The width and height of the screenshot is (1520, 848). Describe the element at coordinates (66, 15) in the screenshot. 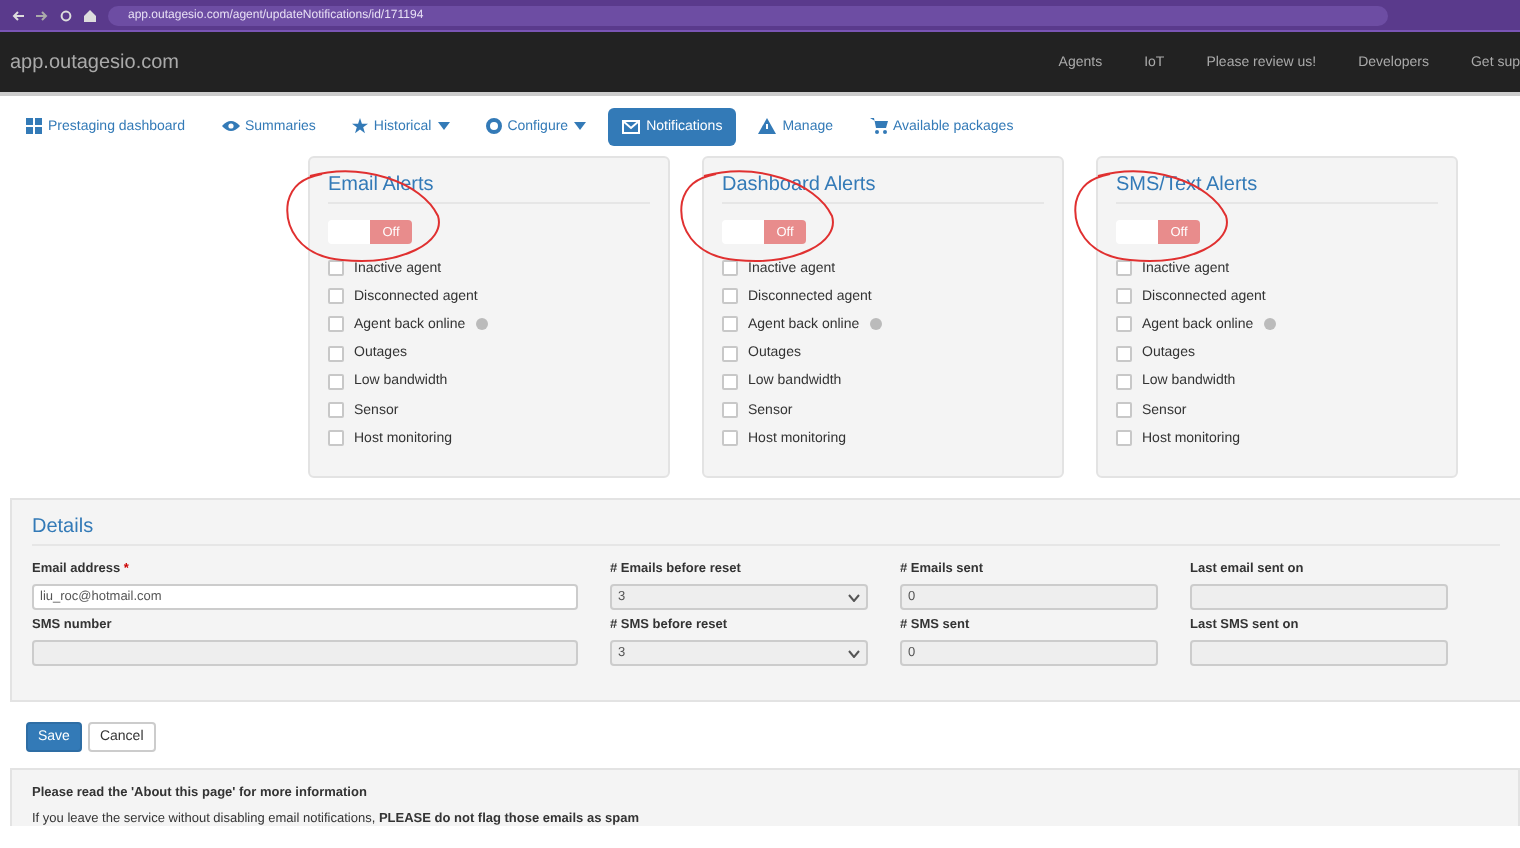

I see `reload-icon` at that location.